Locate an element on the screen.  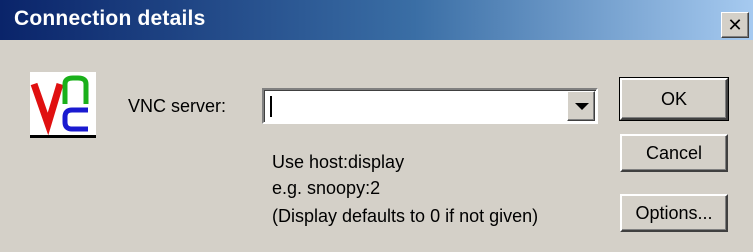
vnc-server-combobox is located at coordinates (430, 106).